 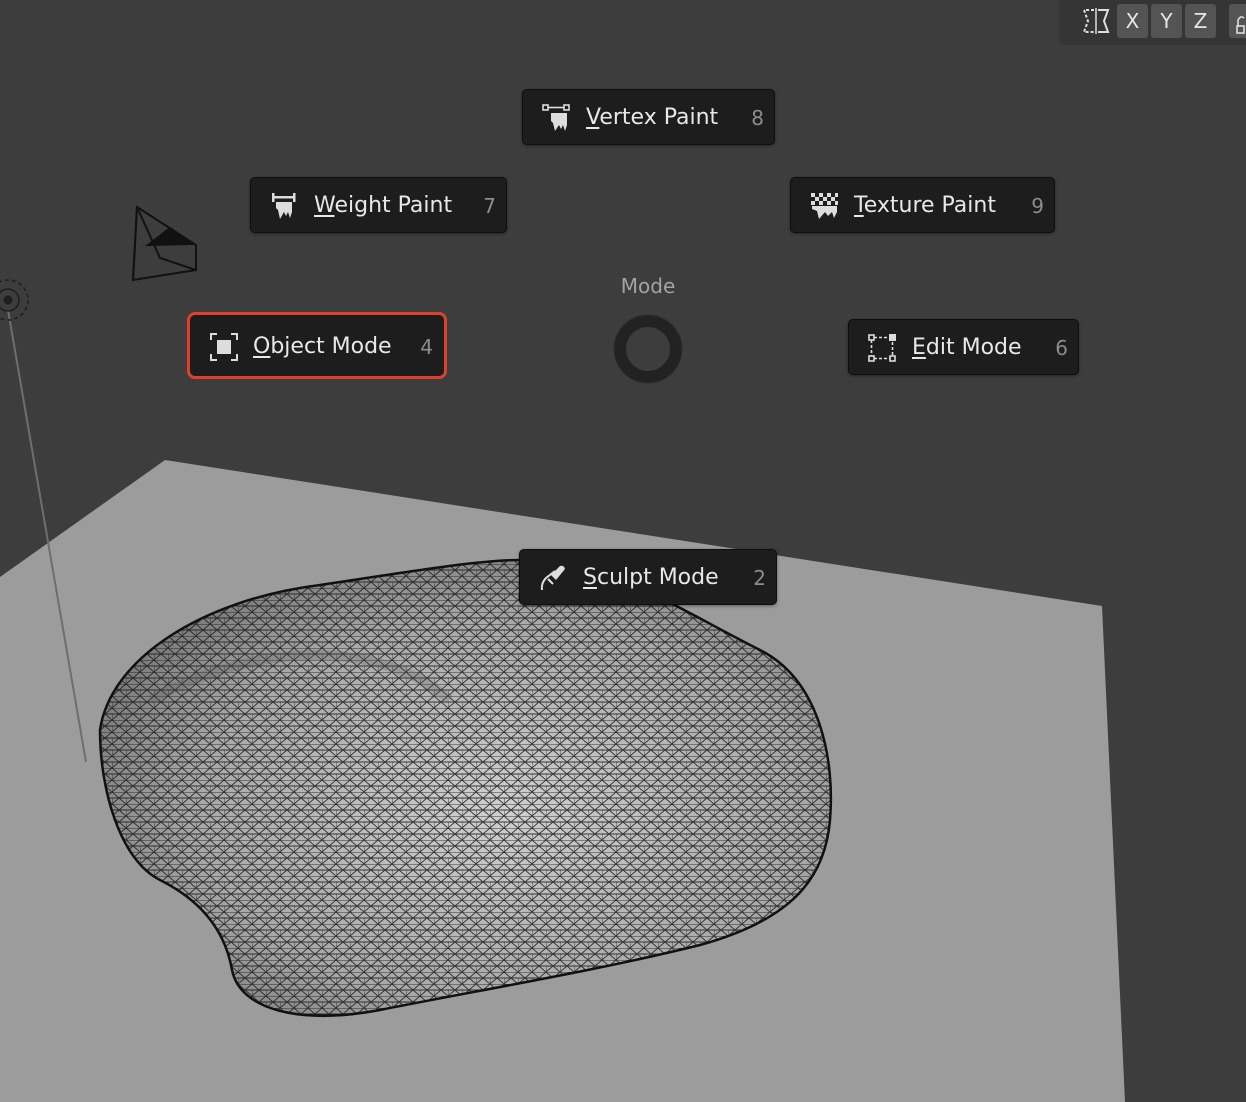 I want to click on vertex-paint-shortcut: 8, so click(x=757, y=118).